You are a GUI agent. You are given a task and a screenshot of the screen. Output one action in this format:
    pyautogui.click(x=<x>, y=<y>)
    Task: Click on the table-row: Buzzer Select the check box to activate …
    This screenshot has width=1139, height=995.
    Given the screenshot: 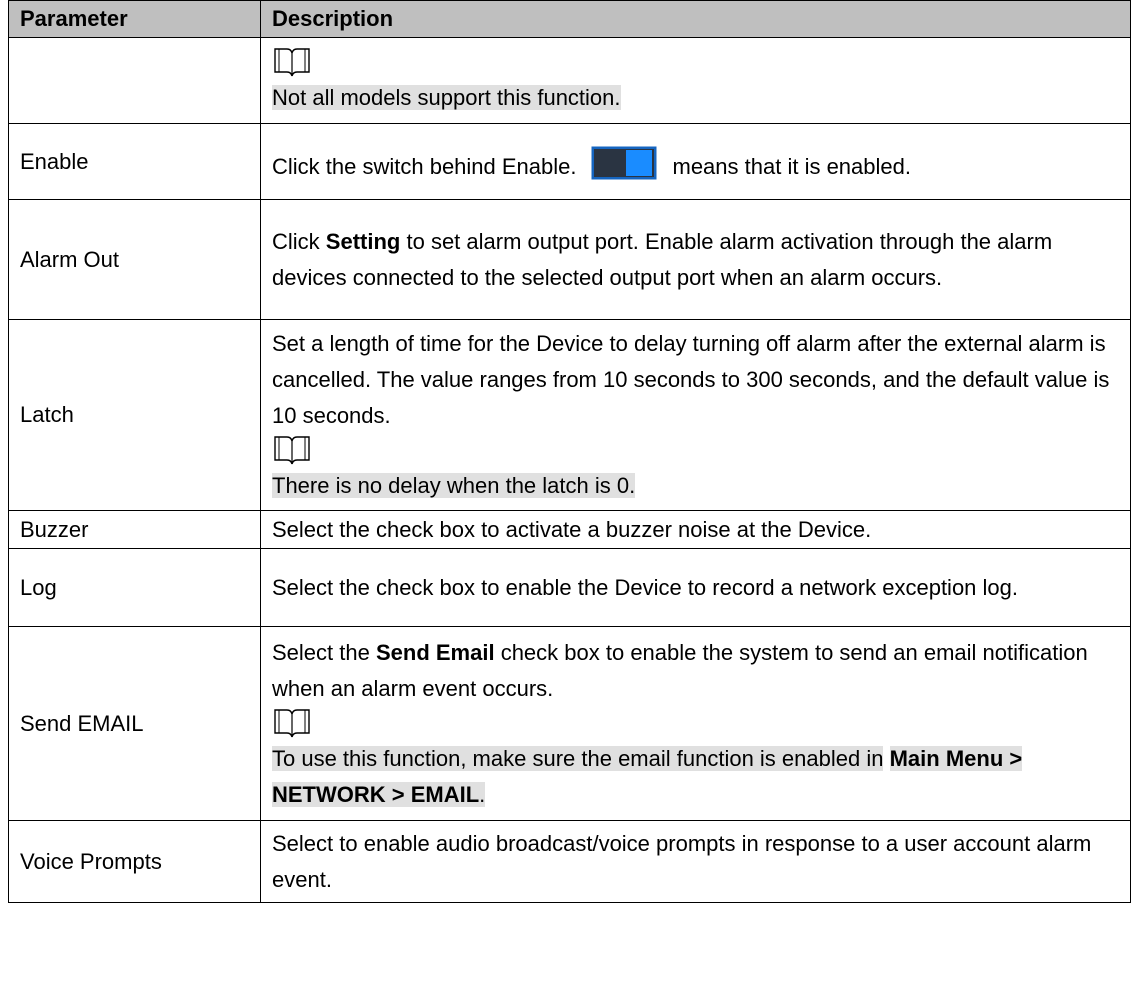 What is the action you would take?
    pyautogui.click(x=569, y=529)
    